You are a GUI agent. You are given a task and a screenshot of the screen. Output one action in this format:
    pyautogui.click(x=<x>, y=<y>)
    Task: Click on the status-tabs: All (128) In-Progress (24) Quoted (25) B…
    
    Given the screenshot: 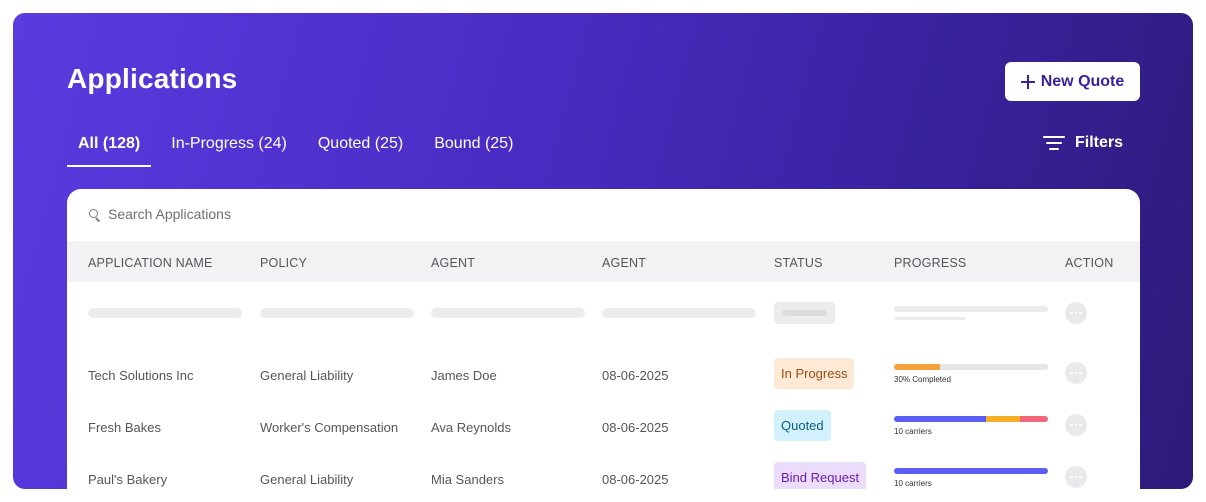 What is the action you would take?
    pyautogui.click(x=300, y=149)
    